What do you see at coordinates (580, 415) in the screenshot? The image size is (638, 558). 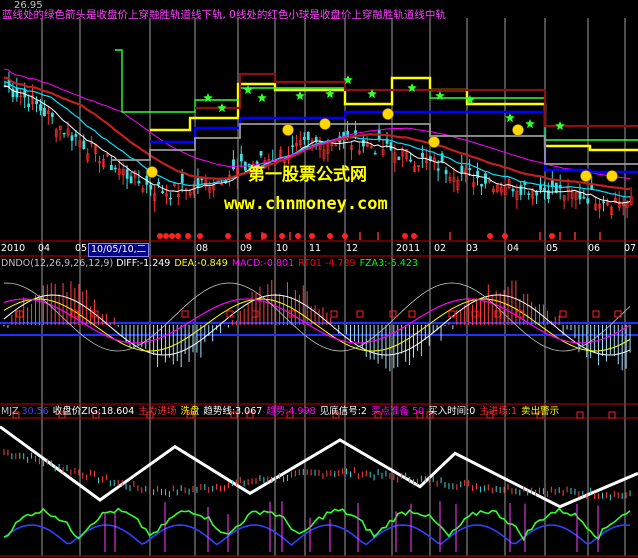 I see `zig-square-marker` at bounding box center [580, 415].